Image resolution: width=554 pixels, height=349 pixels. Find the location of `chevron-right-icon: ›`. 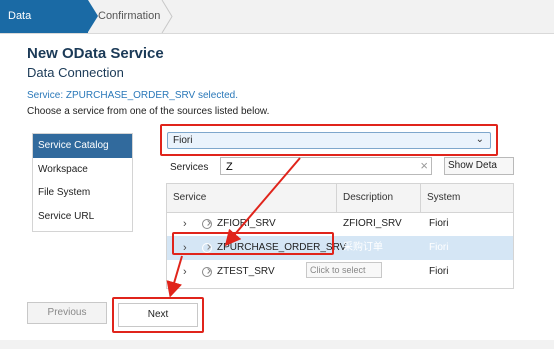

chevron-right-icon: › is located at coordinates (185, 272).